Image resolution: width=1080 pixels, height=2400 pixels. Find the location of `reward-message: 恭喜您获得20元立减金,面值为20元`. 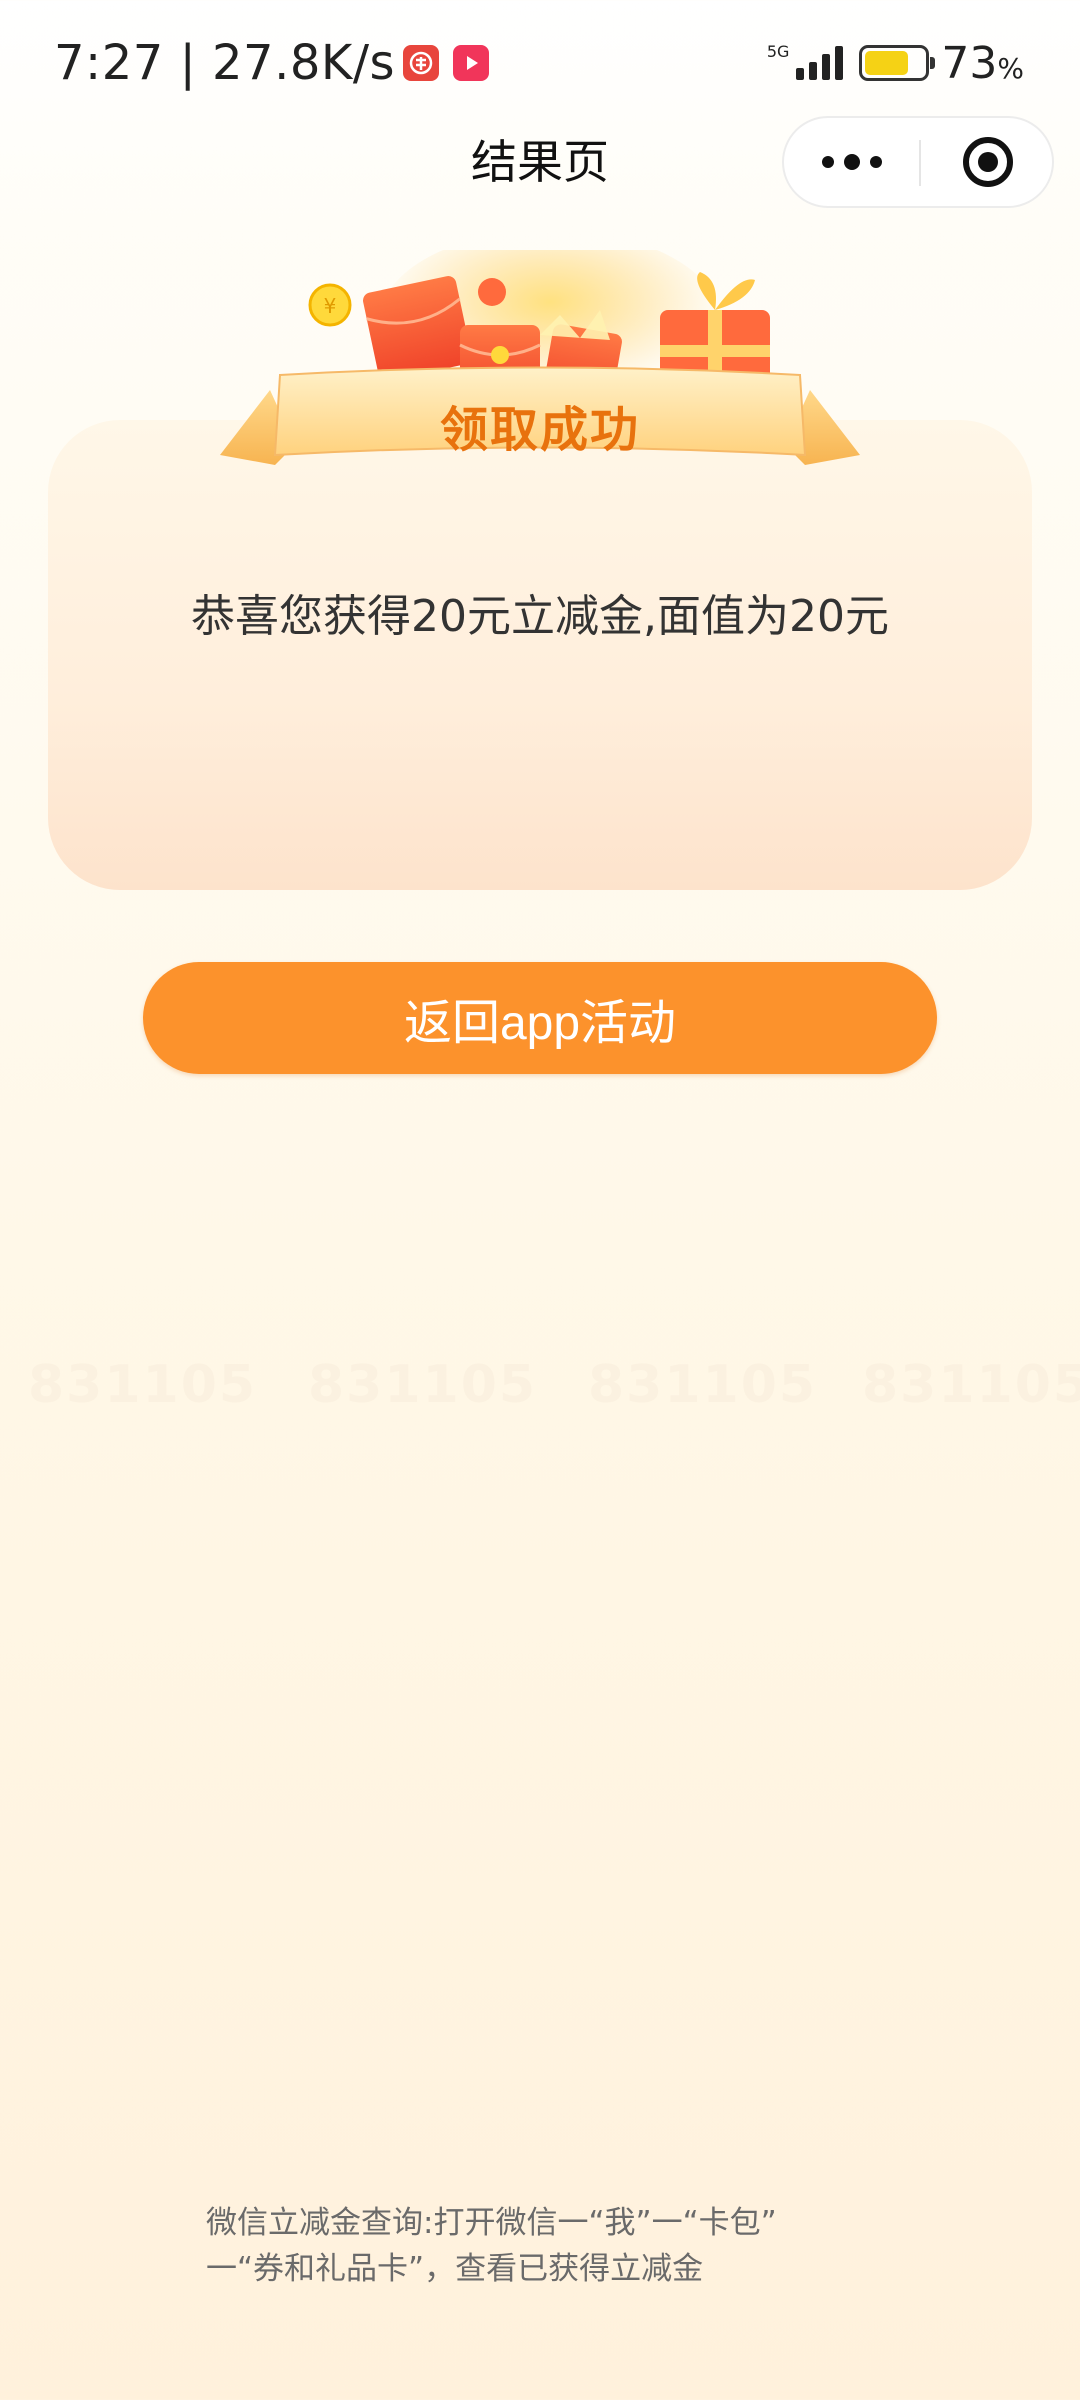

reward-message: 恭喜您获得20元立减金,面值为20元 is located at coordinates (540, 616).